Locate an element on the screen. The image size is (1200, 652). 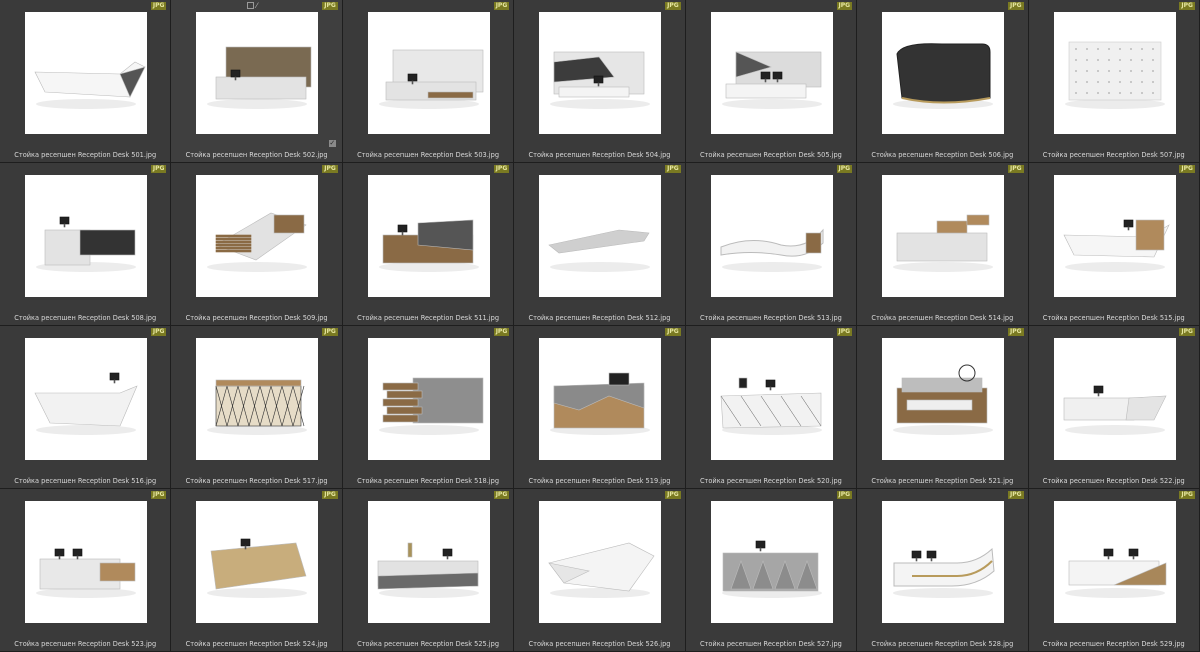
file-name-label: Стойка ресепшен Reception Desk 501.jpg is located at coordinates (85, 155).